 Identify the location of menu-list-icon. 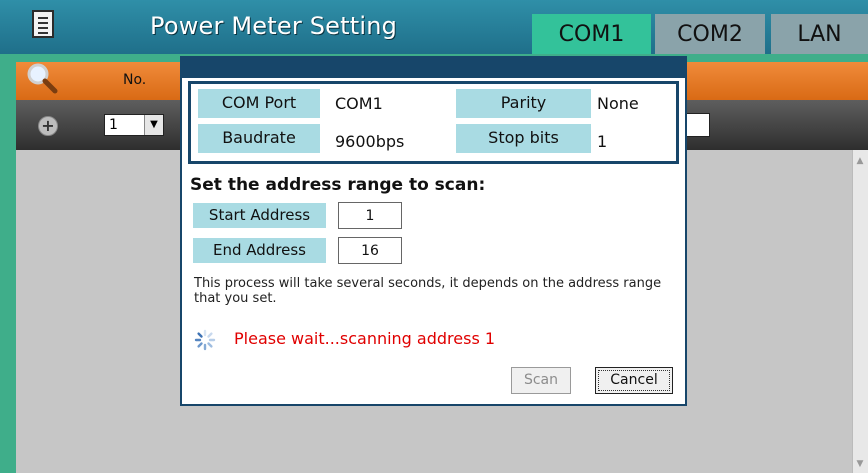
(43, 24).